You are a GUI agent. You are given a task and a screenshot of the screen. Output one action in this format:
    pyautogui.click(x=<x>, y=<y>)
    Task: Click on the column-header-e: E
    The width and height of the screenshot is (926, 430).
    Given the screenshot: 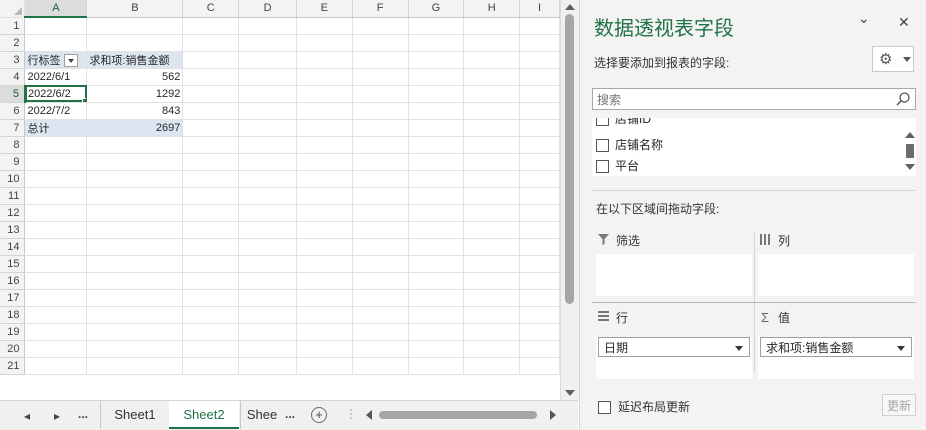 What is the action you would take?
    pyautogui.click(x=324, y=9)
    